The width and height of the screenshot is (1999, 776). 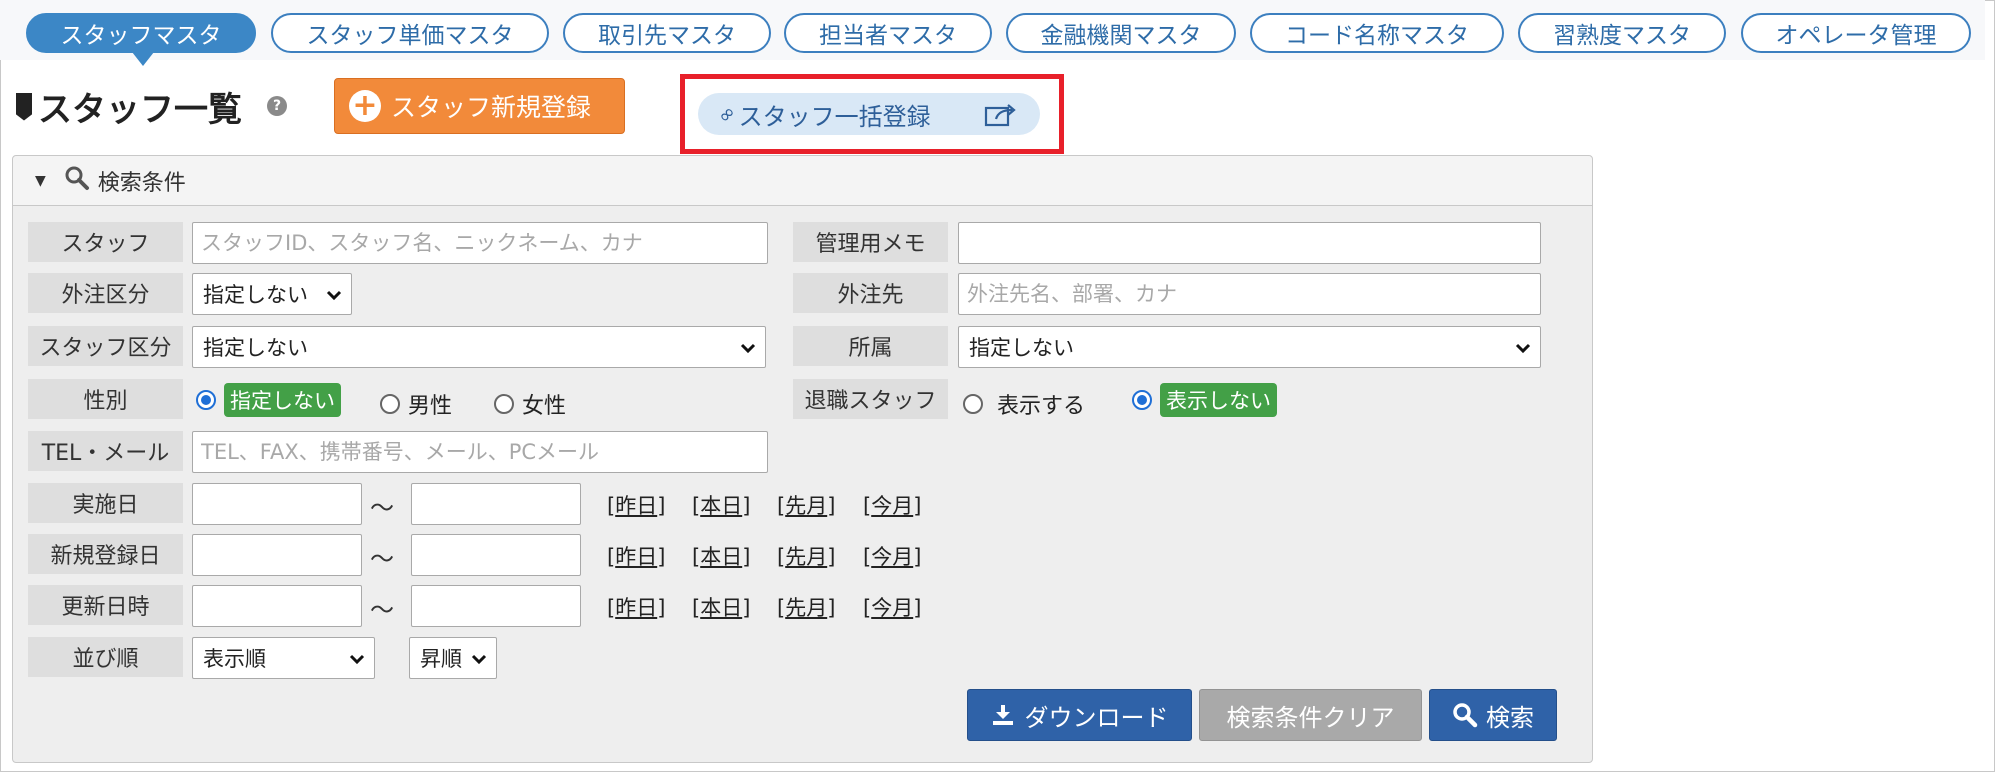 I want to click on contact-input, so click(x=480, y=452).